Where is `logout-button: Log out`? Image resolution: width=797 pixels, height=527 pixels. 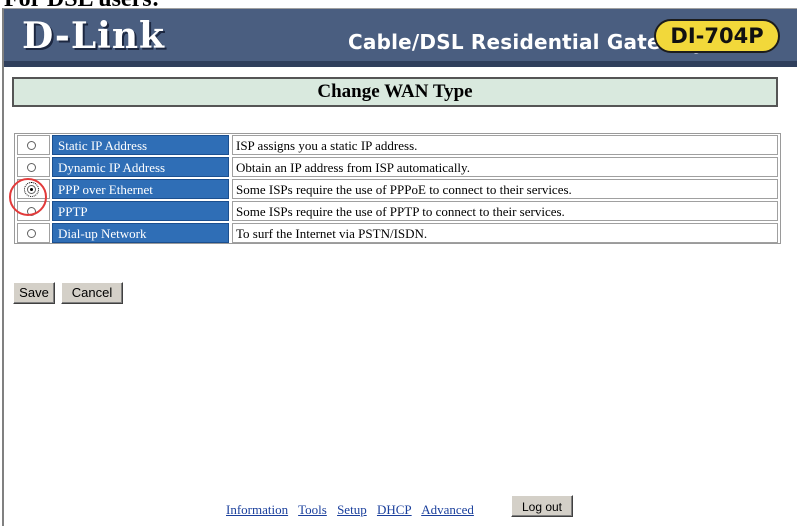
logout-button: Log out is located at coordinates (542, 506).